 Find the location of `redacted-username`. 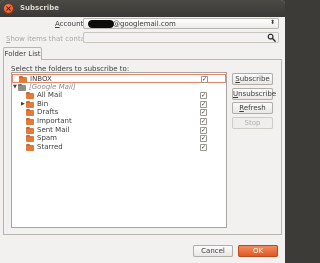

redacted-username is located at coordinates (101, 24).